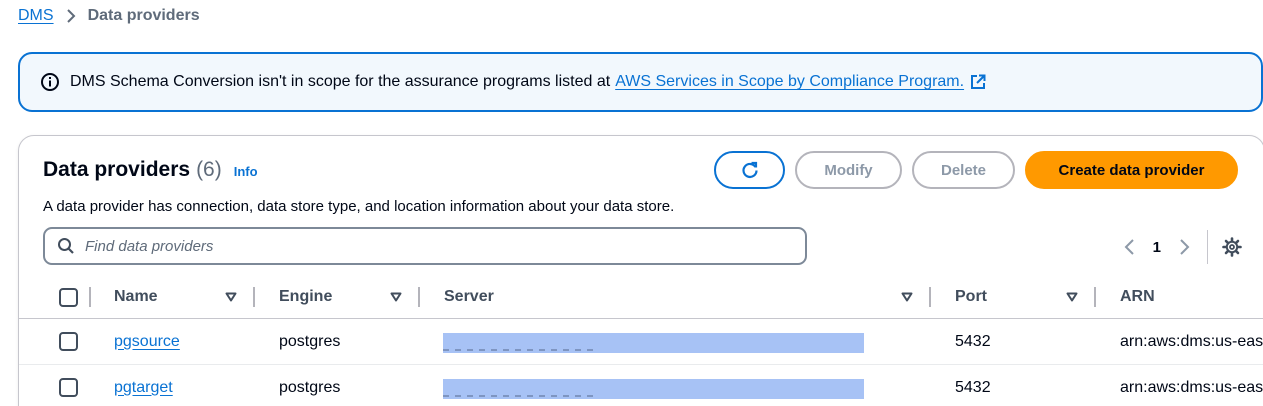 The width and height of the screenshot is (1263, 406). I want to click on panel-header: Data providers (6) Info, so click(150, 170).